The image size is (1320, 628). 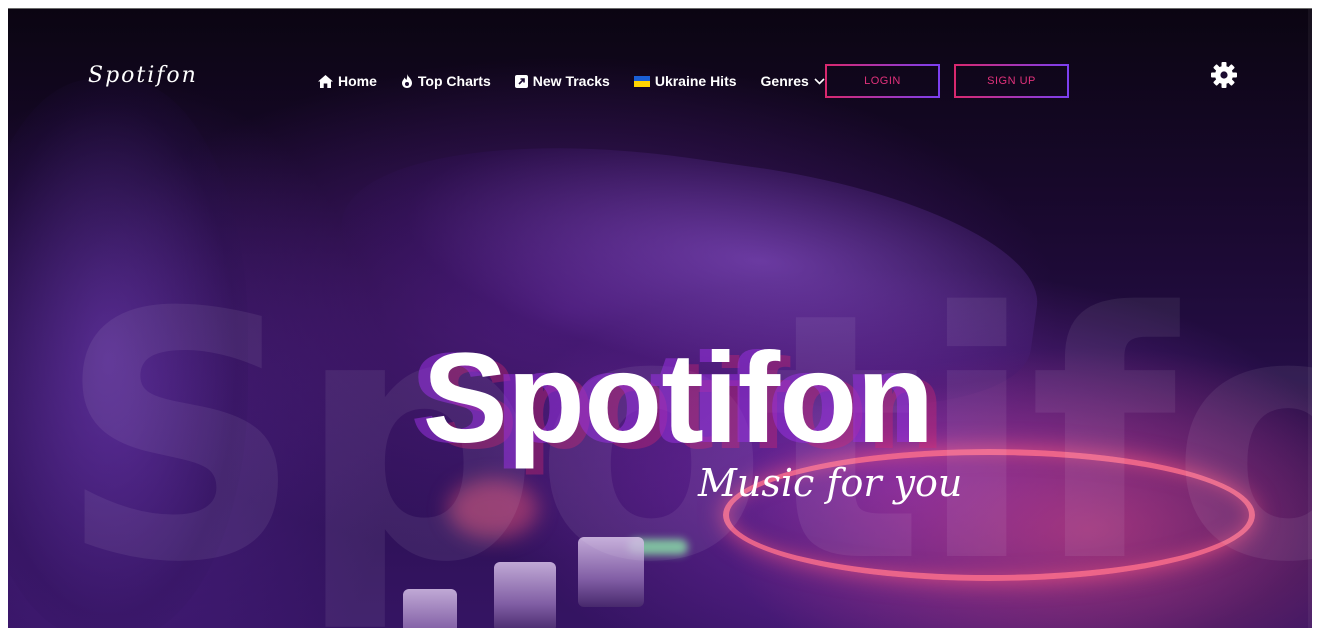 I want to click on nav-item-label: New Tracks, so click(x=571, y=81).